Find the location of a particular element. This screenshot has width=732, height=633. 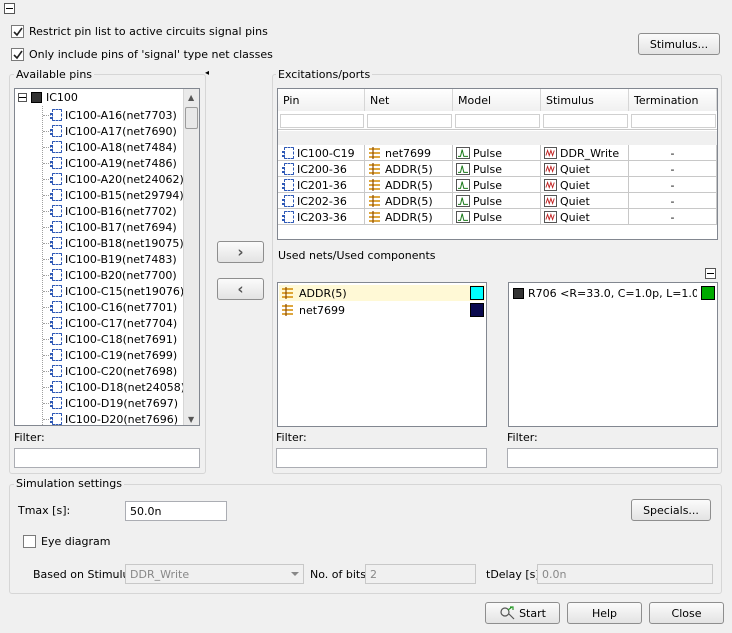

tree-pin-label: IC100-C19(net7699) is located at coordinates (121, 355).